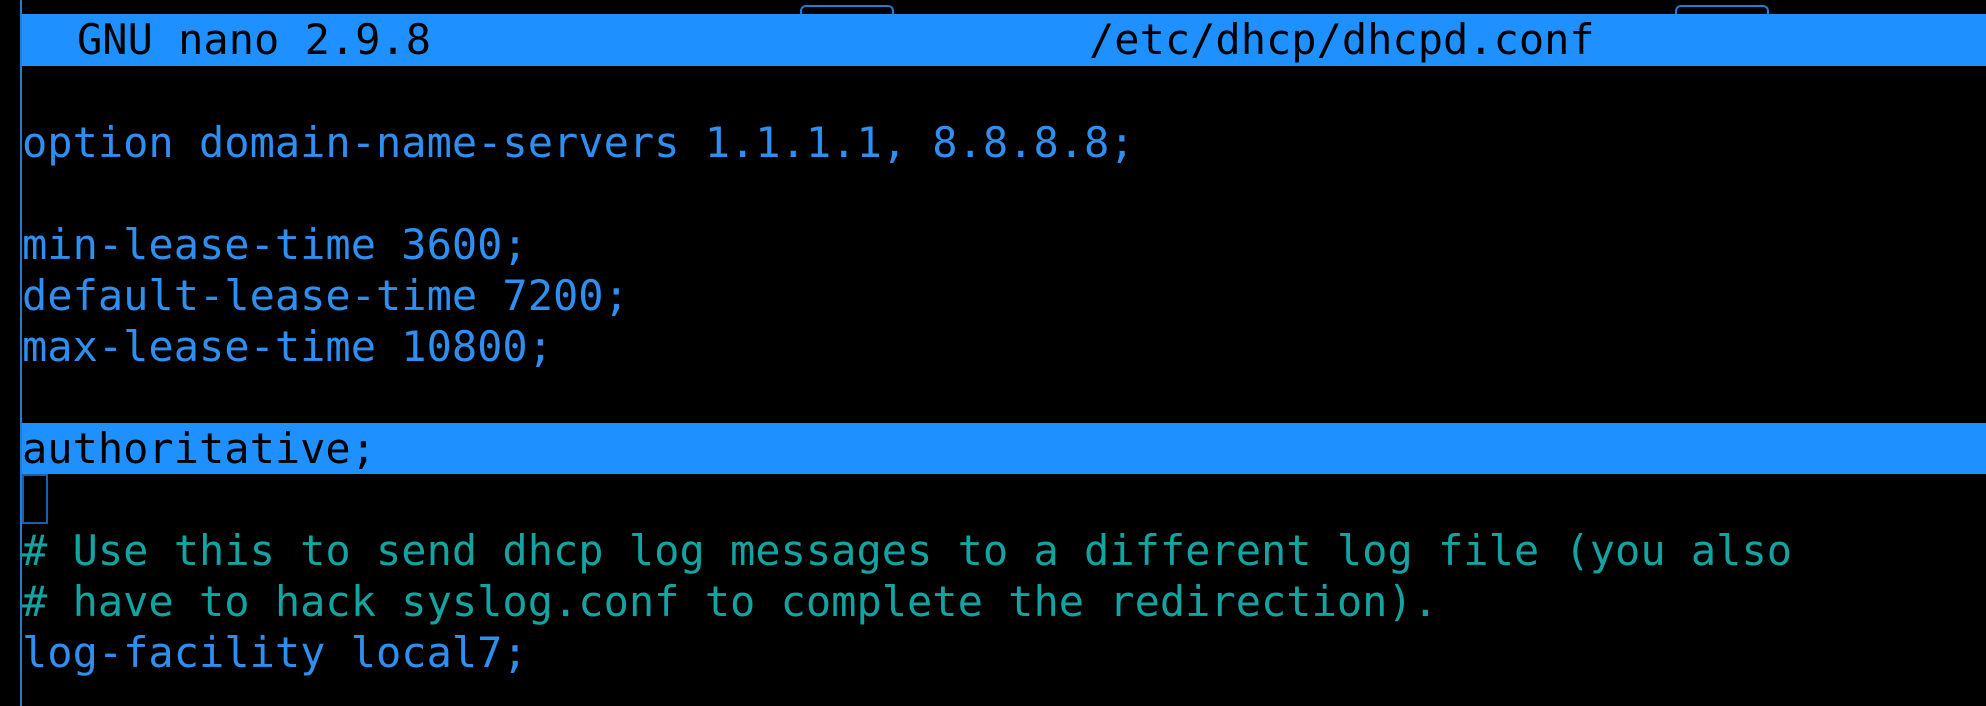 This screenshot has height=706, width=1986. I want to click on editor-line: log-facility local7;, so click(1004, 652).